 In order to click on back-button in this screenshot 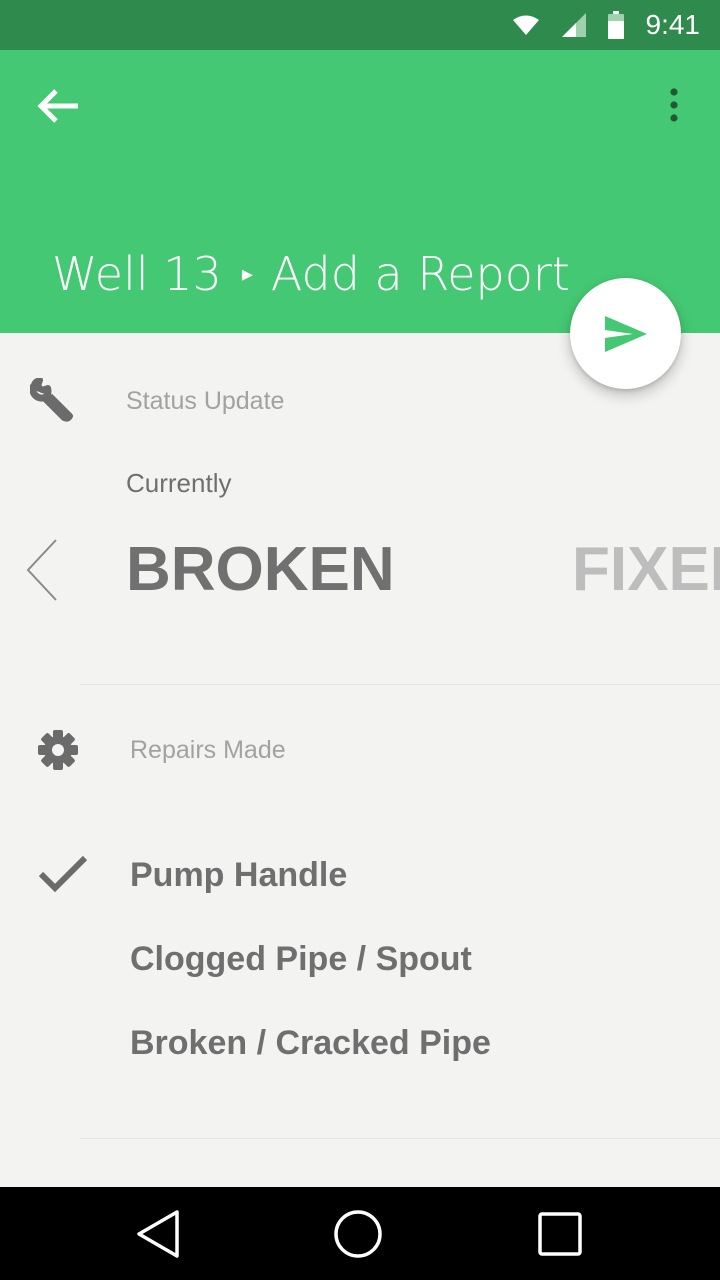, I will do `click(58, 106)`.